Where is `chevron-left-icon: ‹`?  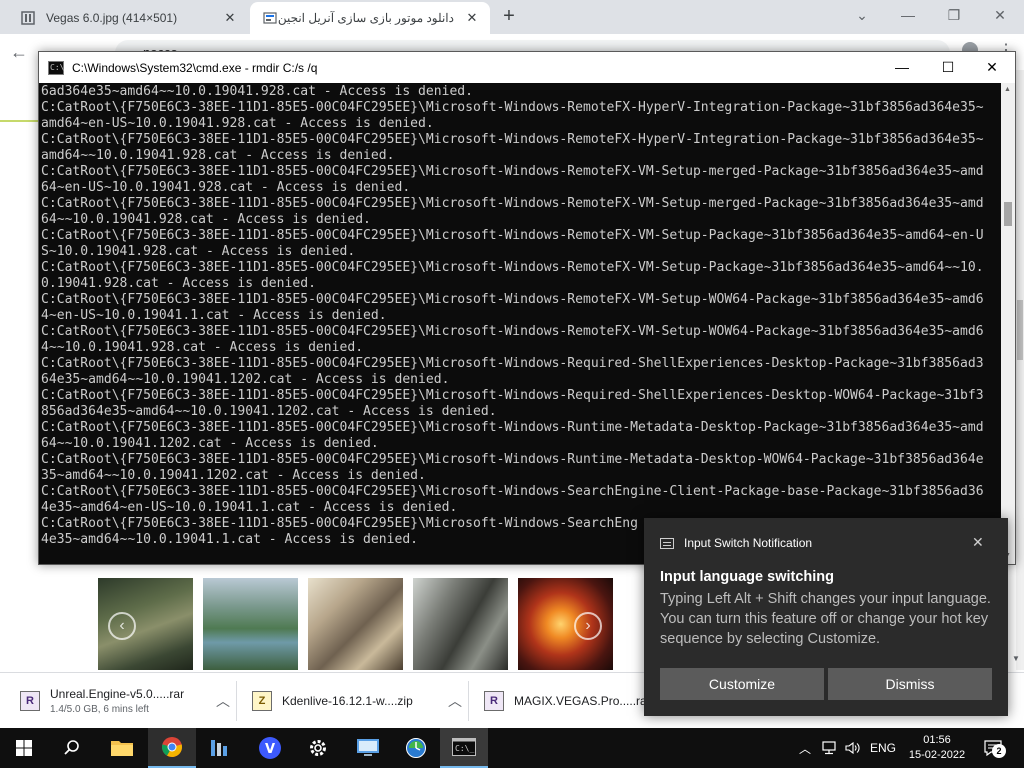 chevron-left-icon: ‹ is located at coordinates (122, 626).